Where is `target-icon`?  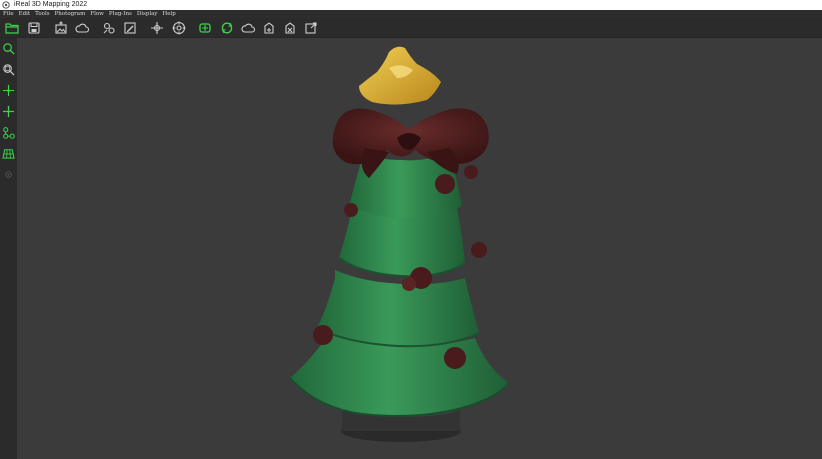 target-icon is located at coordinates (178, 27).